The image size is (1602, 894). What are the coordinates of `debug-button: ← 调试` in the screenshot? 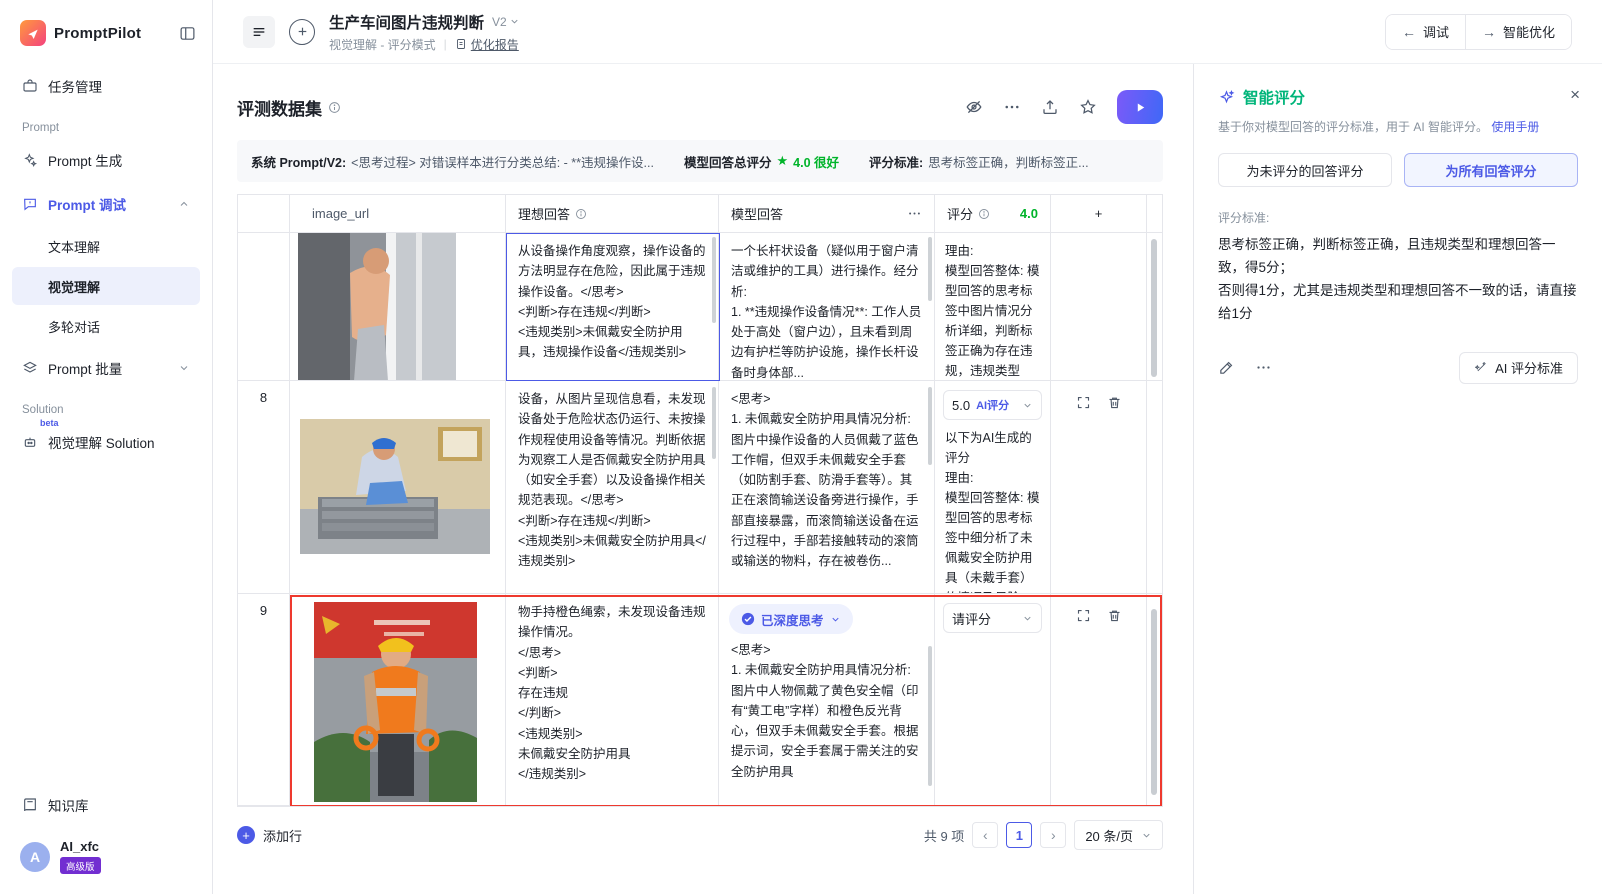 It's located at (1425, 31).